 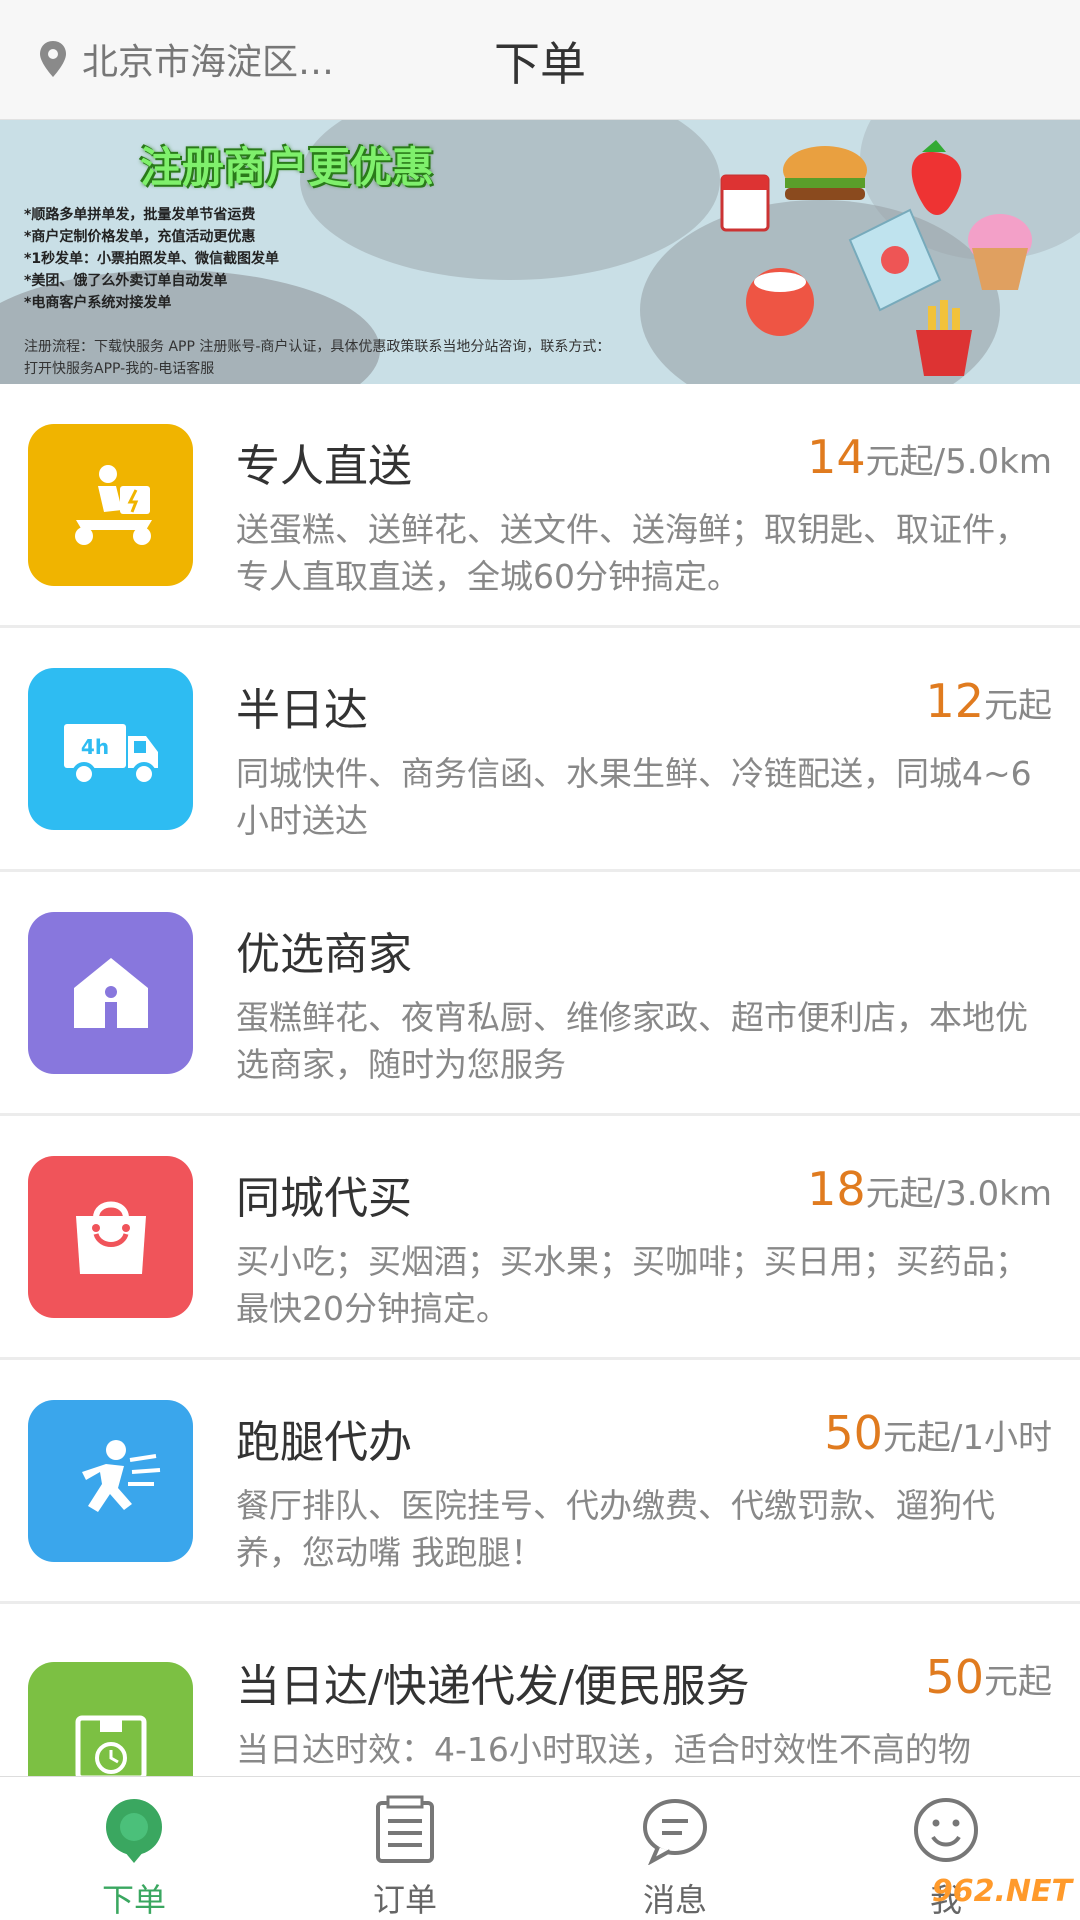 I want to click on banner-bullet: *顺路多单拼单发，批量发单节省运费, so click(x=140, y=215).